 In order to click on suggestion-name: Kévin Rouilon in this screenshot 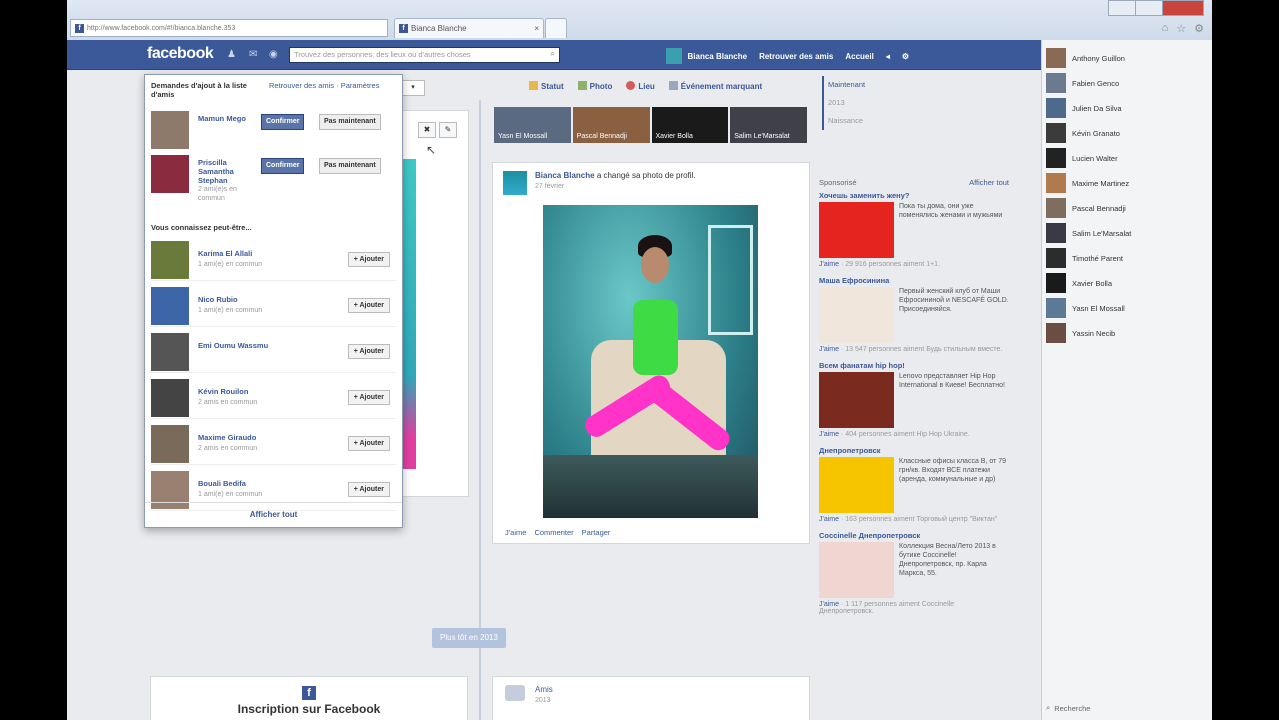, I will do `click(223, 391)`.